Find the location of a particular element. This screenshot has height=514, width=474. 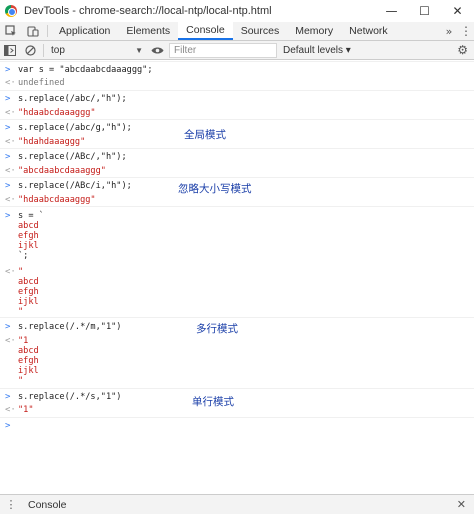

more-options-icon: ⋮ is located at coordinates (466, 31).